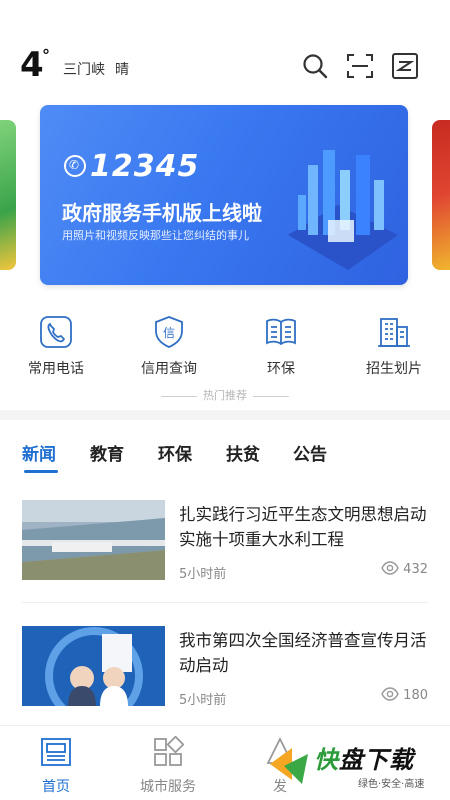 This screenshot has width=450, height=800. Describe the element at coordinates (441, 195) in the screenshot. I see `banner-next-peek` at that location.